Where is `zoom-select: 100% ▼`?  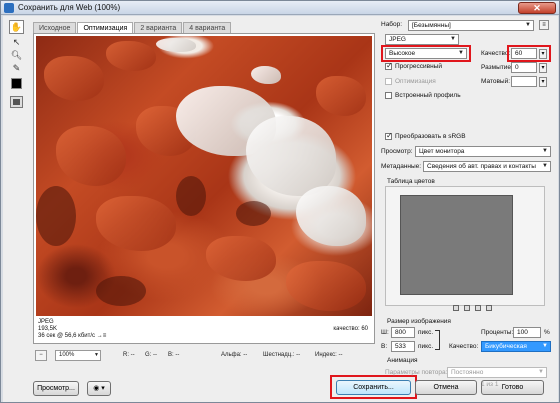 zoom-select: 100% ▼ is located at coordinates (78, 355).